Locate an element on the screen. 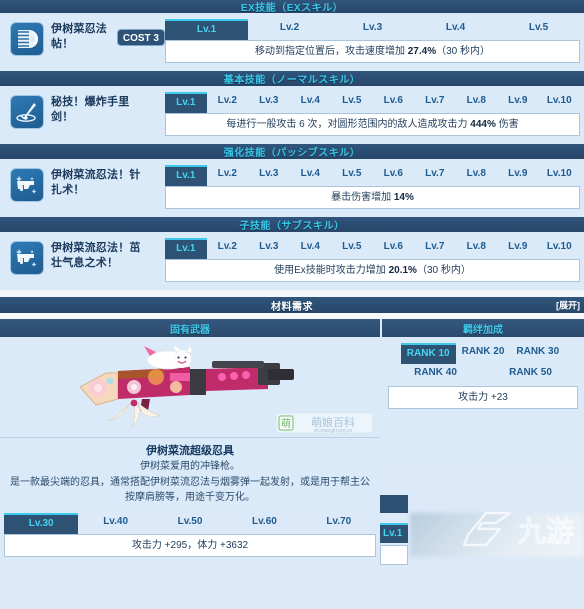 The height and width of the screenshot is (609, 584). rank-tabs: RANK 10 RANK 20 RANK 30 is located at coordinates (483, 353).